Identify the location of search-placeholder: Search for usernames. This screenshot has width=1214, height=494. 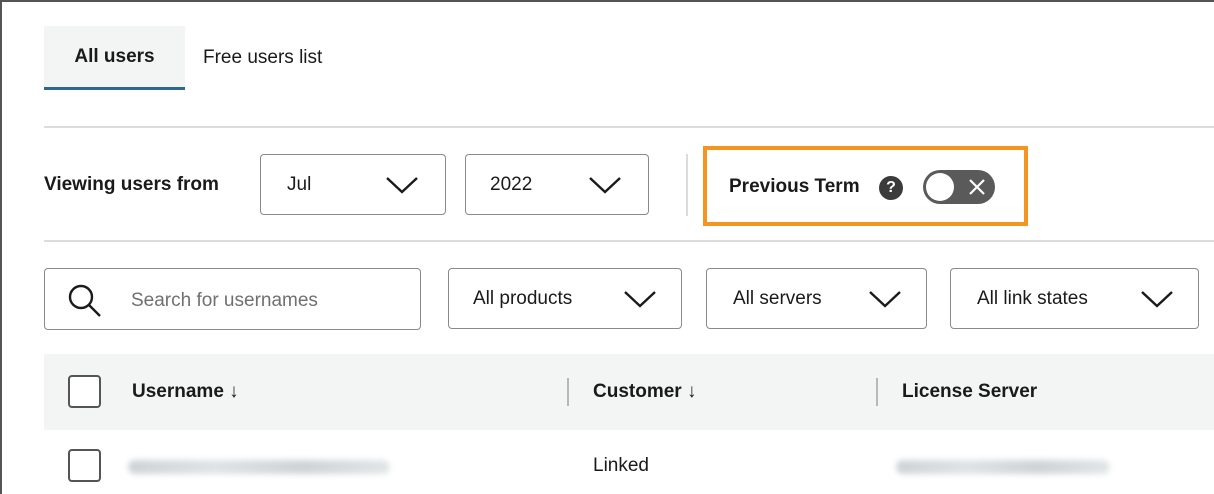
(224, 300).